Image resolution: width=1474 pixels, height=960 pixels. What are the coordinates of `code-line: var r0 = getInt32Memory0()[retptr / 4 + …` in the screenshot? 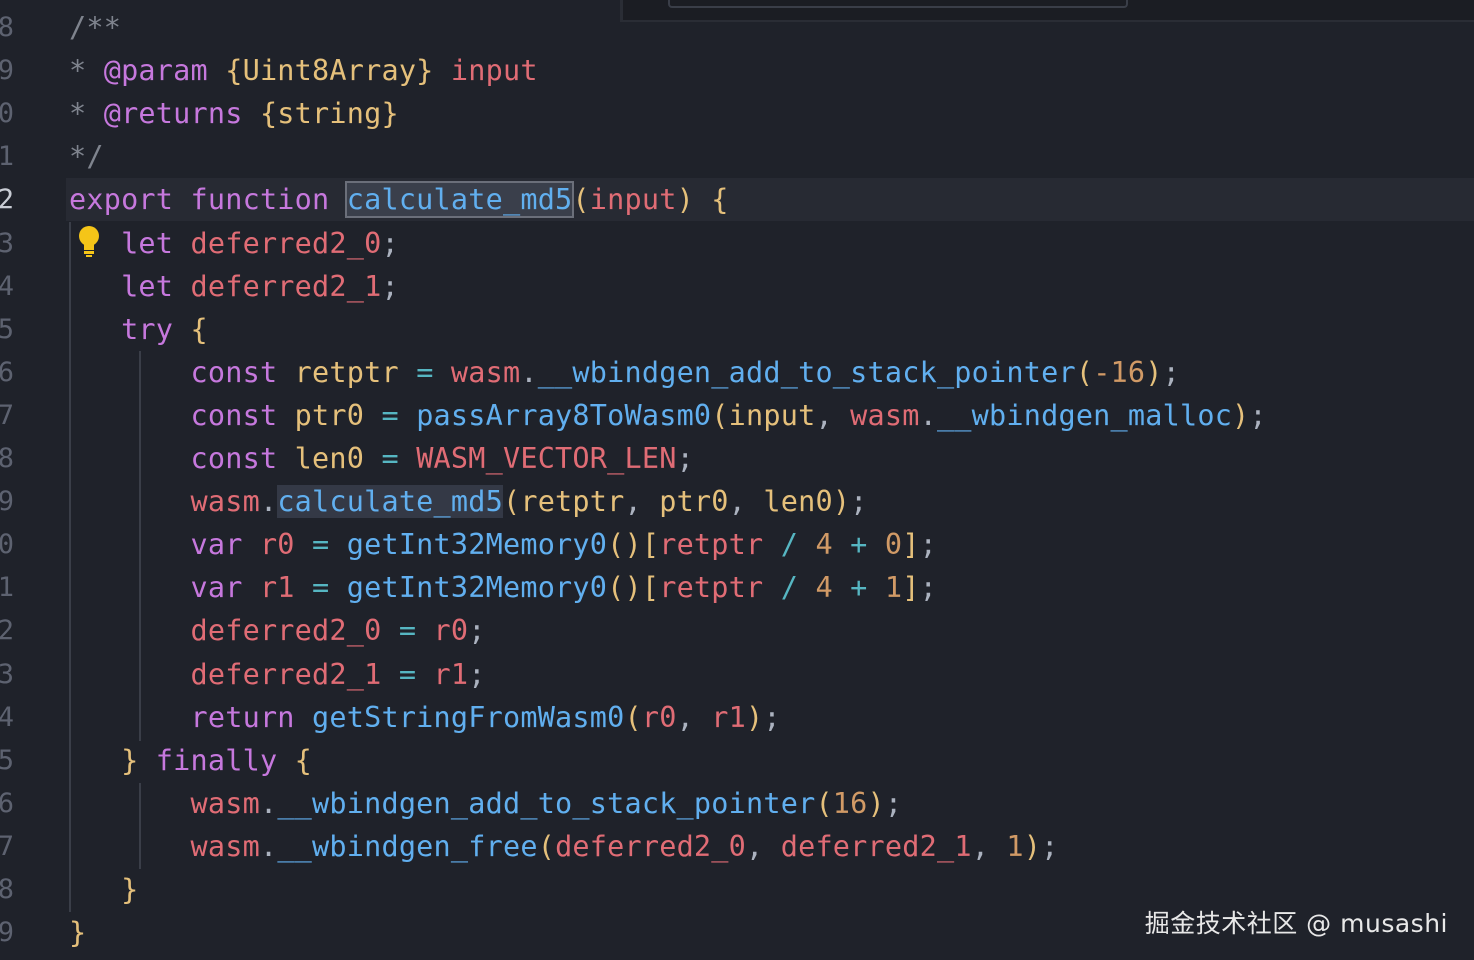 It's located at (503, 544).